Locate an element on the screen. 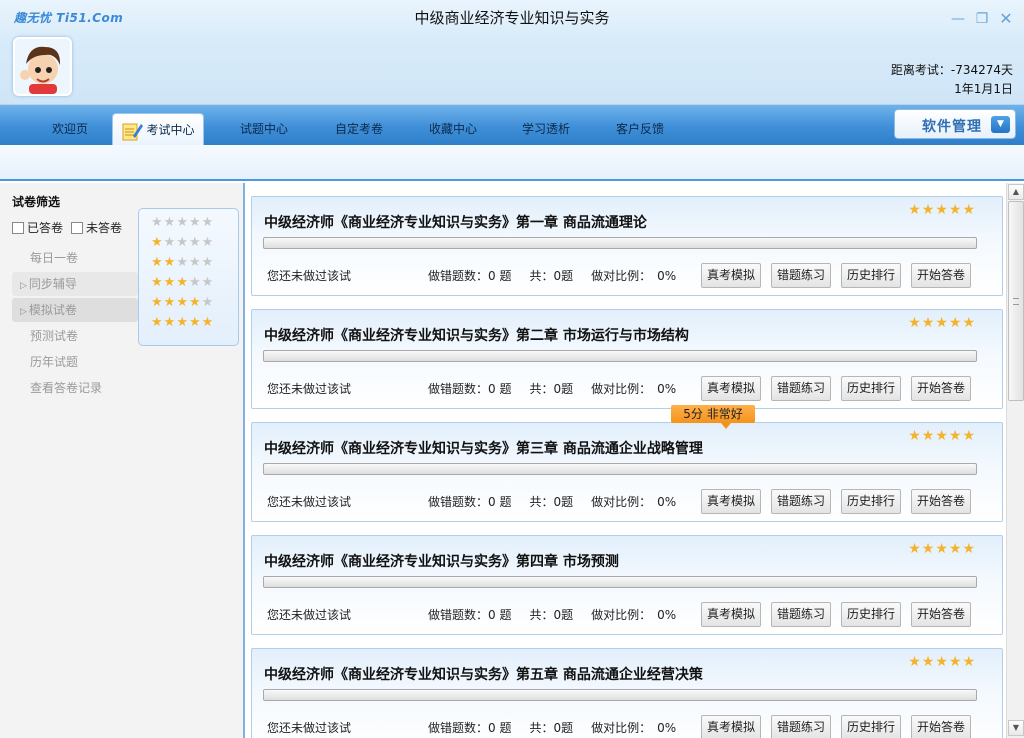 The image size is (1024, 738). notepad-pencil-icon is located at coordinates (133, 131).